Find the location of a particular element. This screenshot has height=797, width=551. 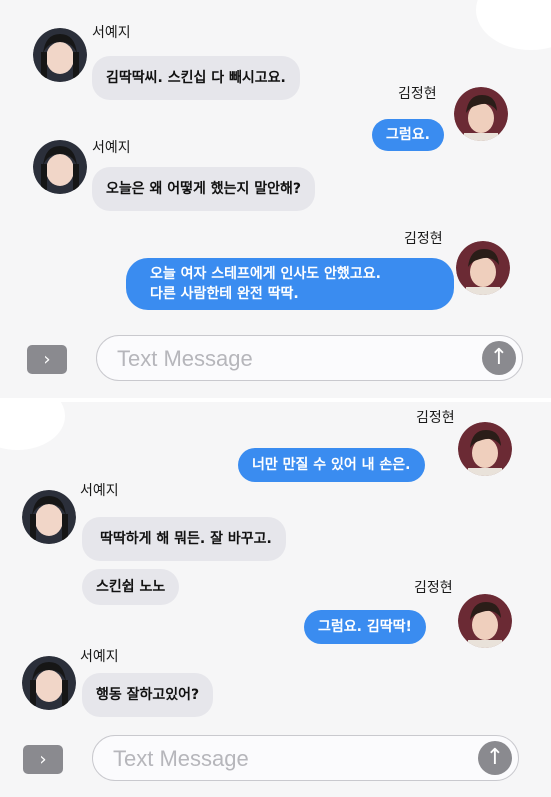

message-bubble-outgoing: 너만 만질 수 있어 내 손은. is located at coordinates (331, 465).